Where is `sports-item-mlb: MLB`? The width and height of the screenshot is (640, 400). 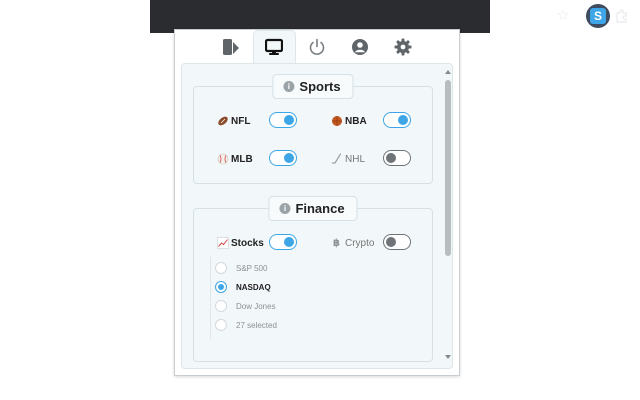 sports-item-mlb: MLB is located at coordinates (234, 159).